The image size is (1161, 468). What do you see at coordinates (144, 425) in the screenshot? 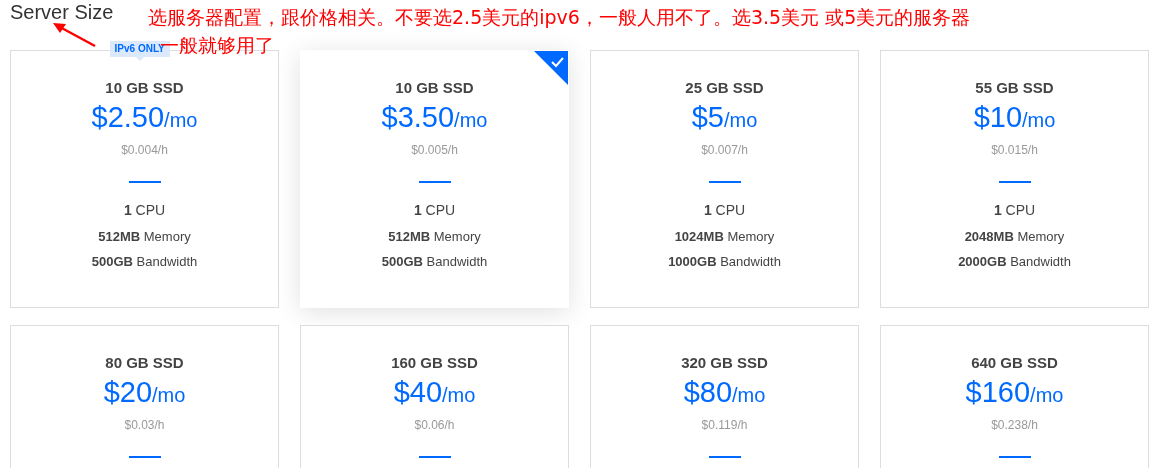
I see `hourly-price: $0.03/h` at bounding box center [144, 425].